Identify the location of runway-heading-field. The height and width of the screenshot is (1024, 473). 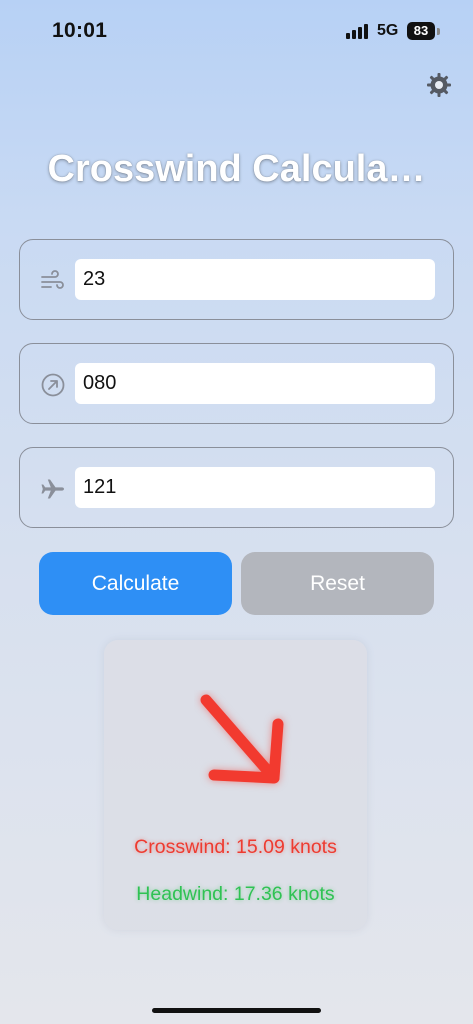
(236, 487).